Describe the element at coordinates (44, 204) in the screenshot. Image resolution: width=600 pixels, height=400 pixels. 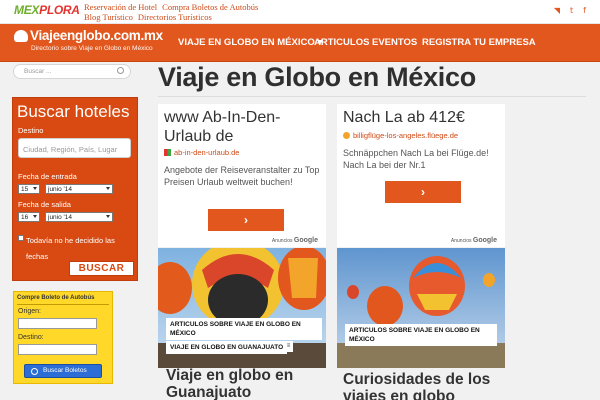
I see `salida-label: Fecha de salida` at that location.